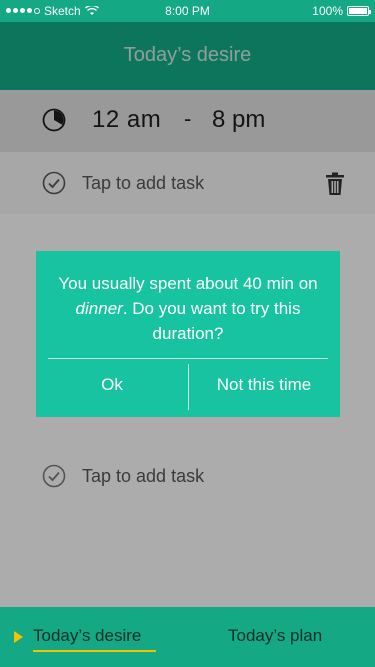  What do you see at coordinates (264, 385) in the screenshot?
I see `decline-button: Not this time` at bounding box center [264, 385].